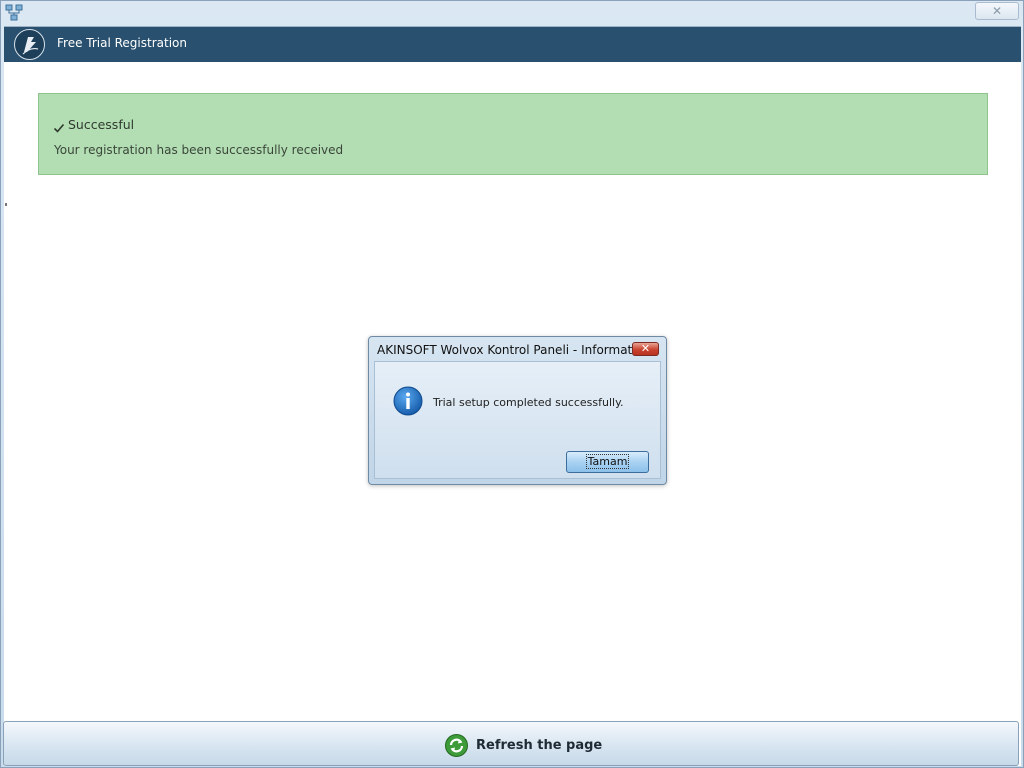 The width and height of the screenshot is (1024, 768). I want to click on page-header: Free Trial Registration, so click(512, 44).